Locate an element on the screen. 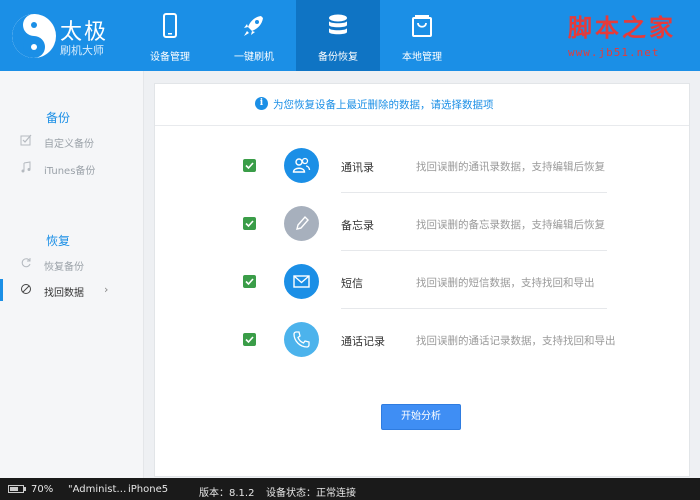 This screenshot has height=500, width=700. sidebar-item-recover-data: 找回数据 › is located at coordinates (72, 290).